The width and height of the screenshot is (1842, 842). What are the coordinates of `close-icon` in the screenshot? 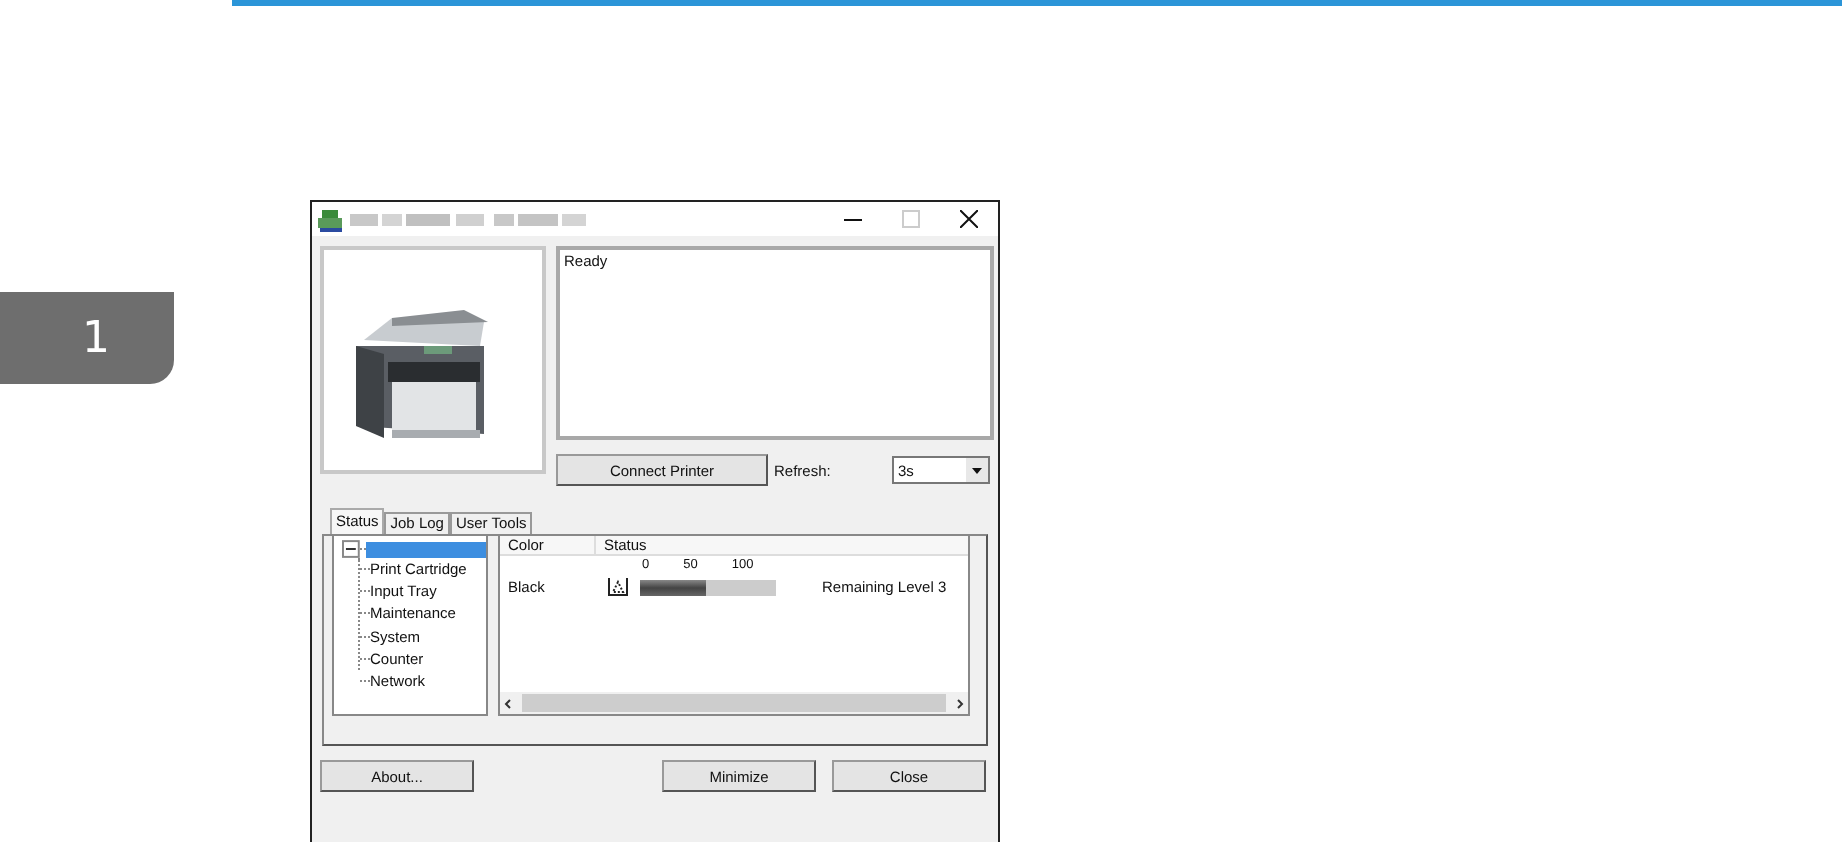 It's located at (969, 219).